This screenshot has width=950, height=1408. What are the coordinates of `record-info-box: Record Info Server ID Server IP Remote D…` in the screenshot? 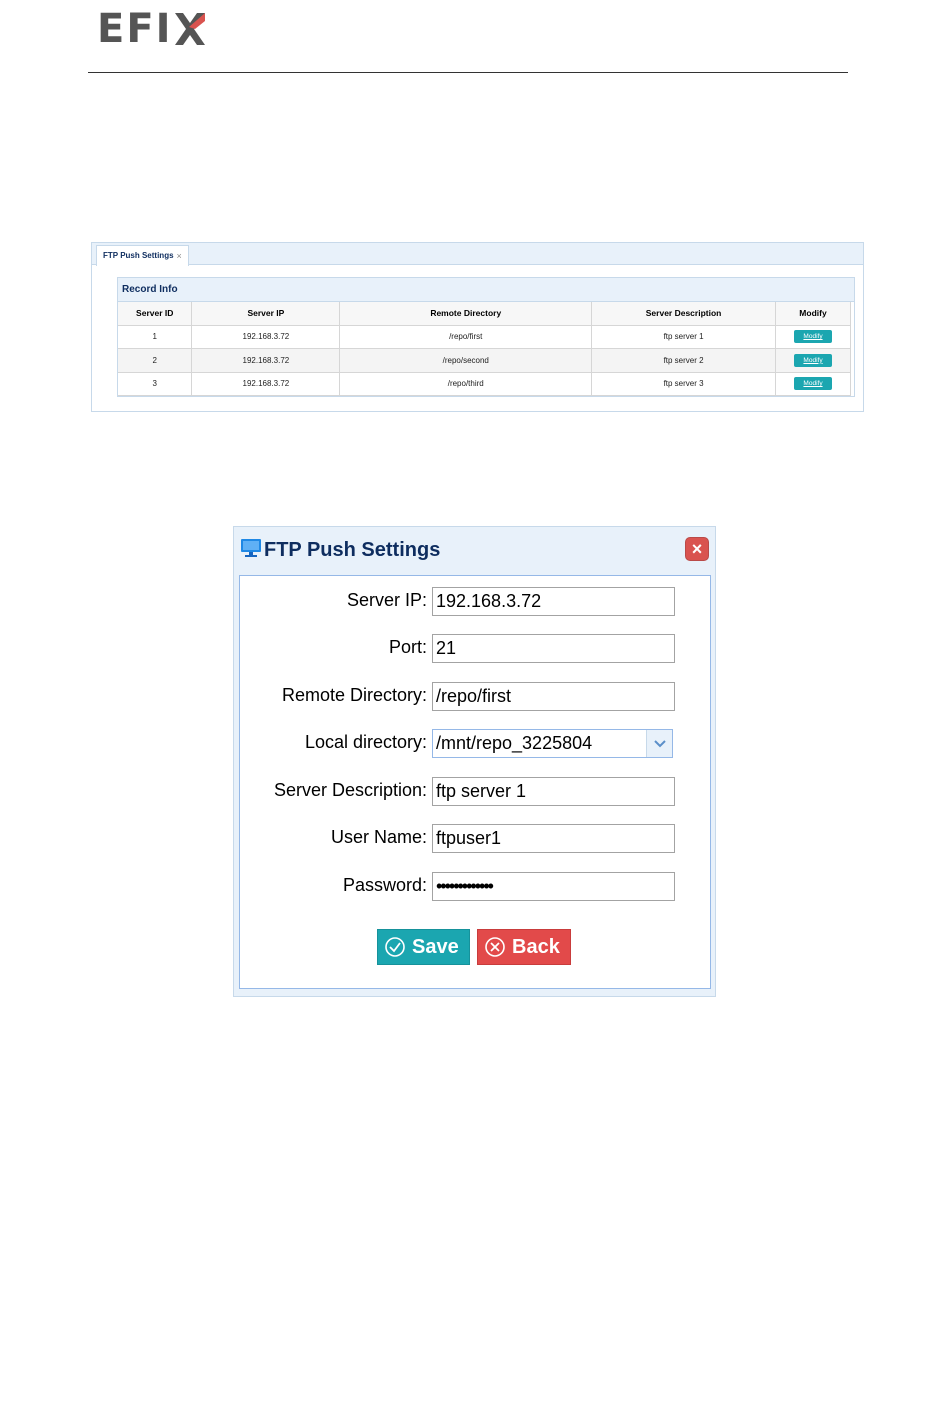 It's located at (486, 337).